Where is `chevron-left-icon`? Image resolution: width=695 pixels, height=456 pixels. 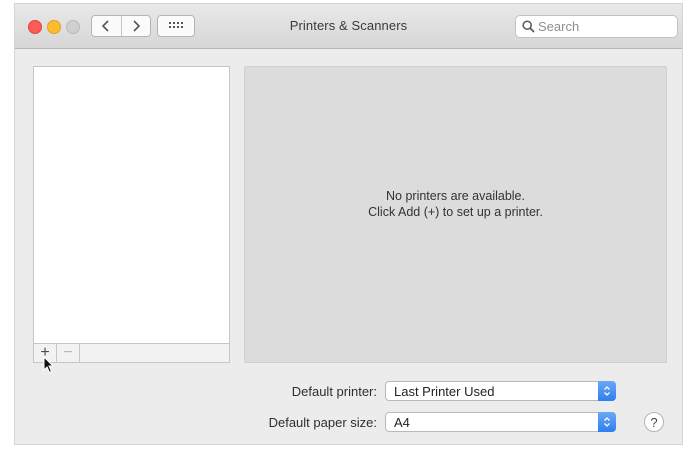
chevron-left-icon is located at coordinates (105, 26).